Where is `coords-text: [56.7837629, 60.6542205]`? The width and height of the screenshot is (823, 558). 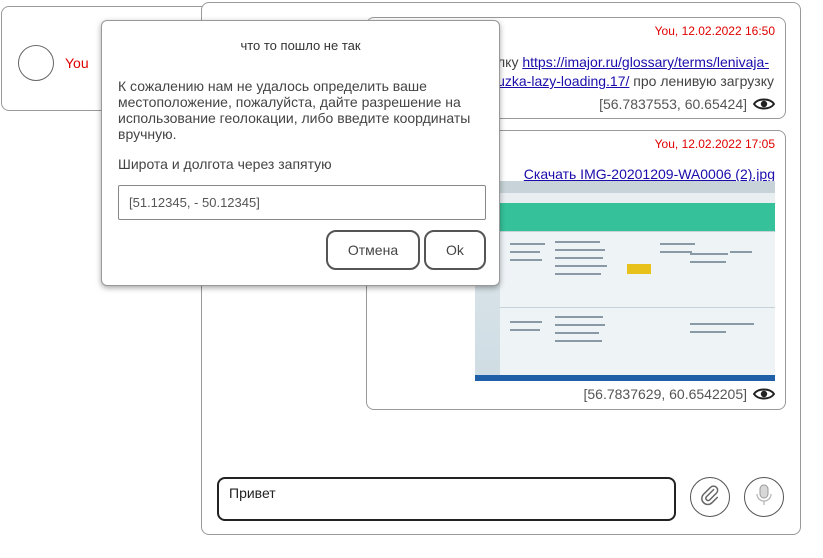
coords-text: [56.7837629, 60.6542205] is located at coordinates (665, 394).